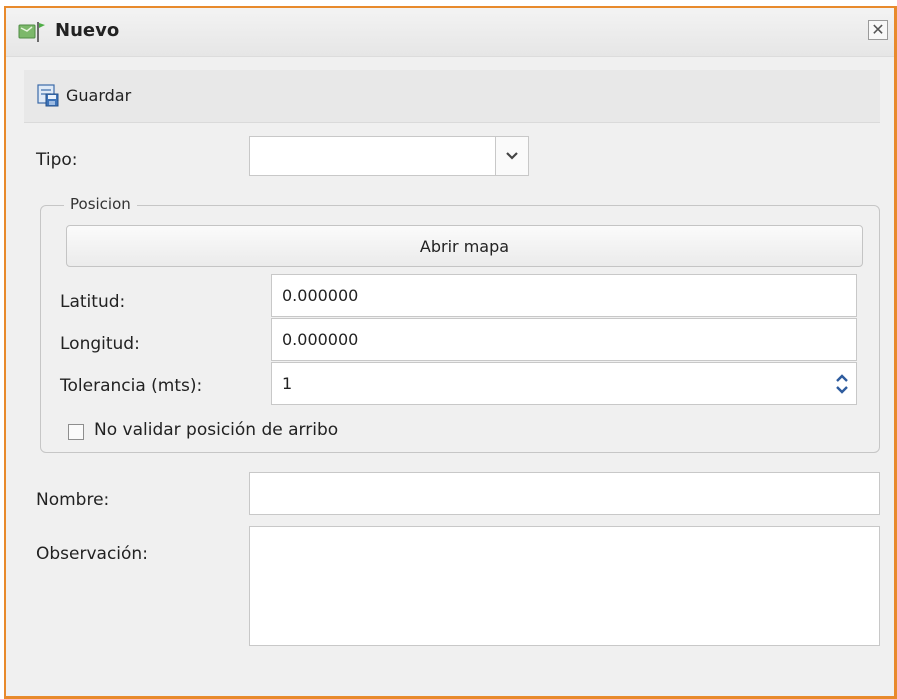  What do you see at coordinates (320, 339) in the screenshot?
I see `longitud-value: 0.000000` at bounding box center [320, 339].